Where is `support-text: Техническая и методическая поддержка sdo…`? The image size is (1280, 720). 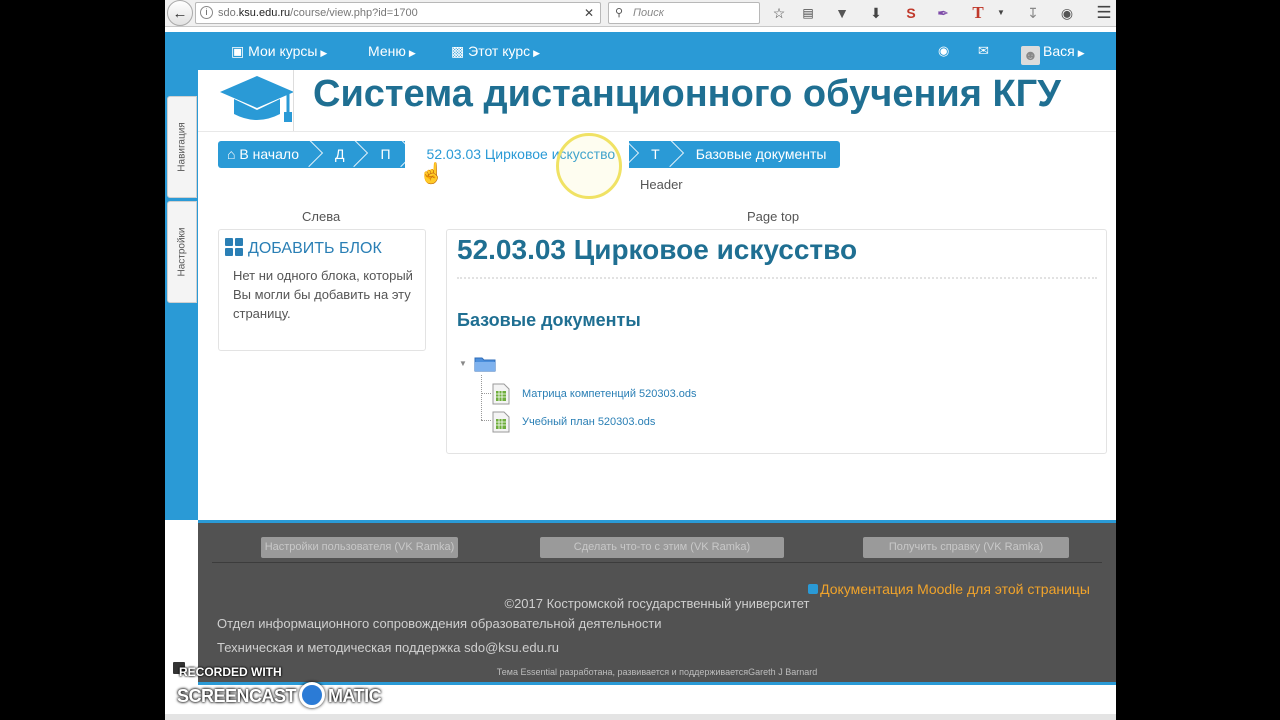
support-text: Техническая и методическая поддержка sdo… is located at coordinates (388, 647).